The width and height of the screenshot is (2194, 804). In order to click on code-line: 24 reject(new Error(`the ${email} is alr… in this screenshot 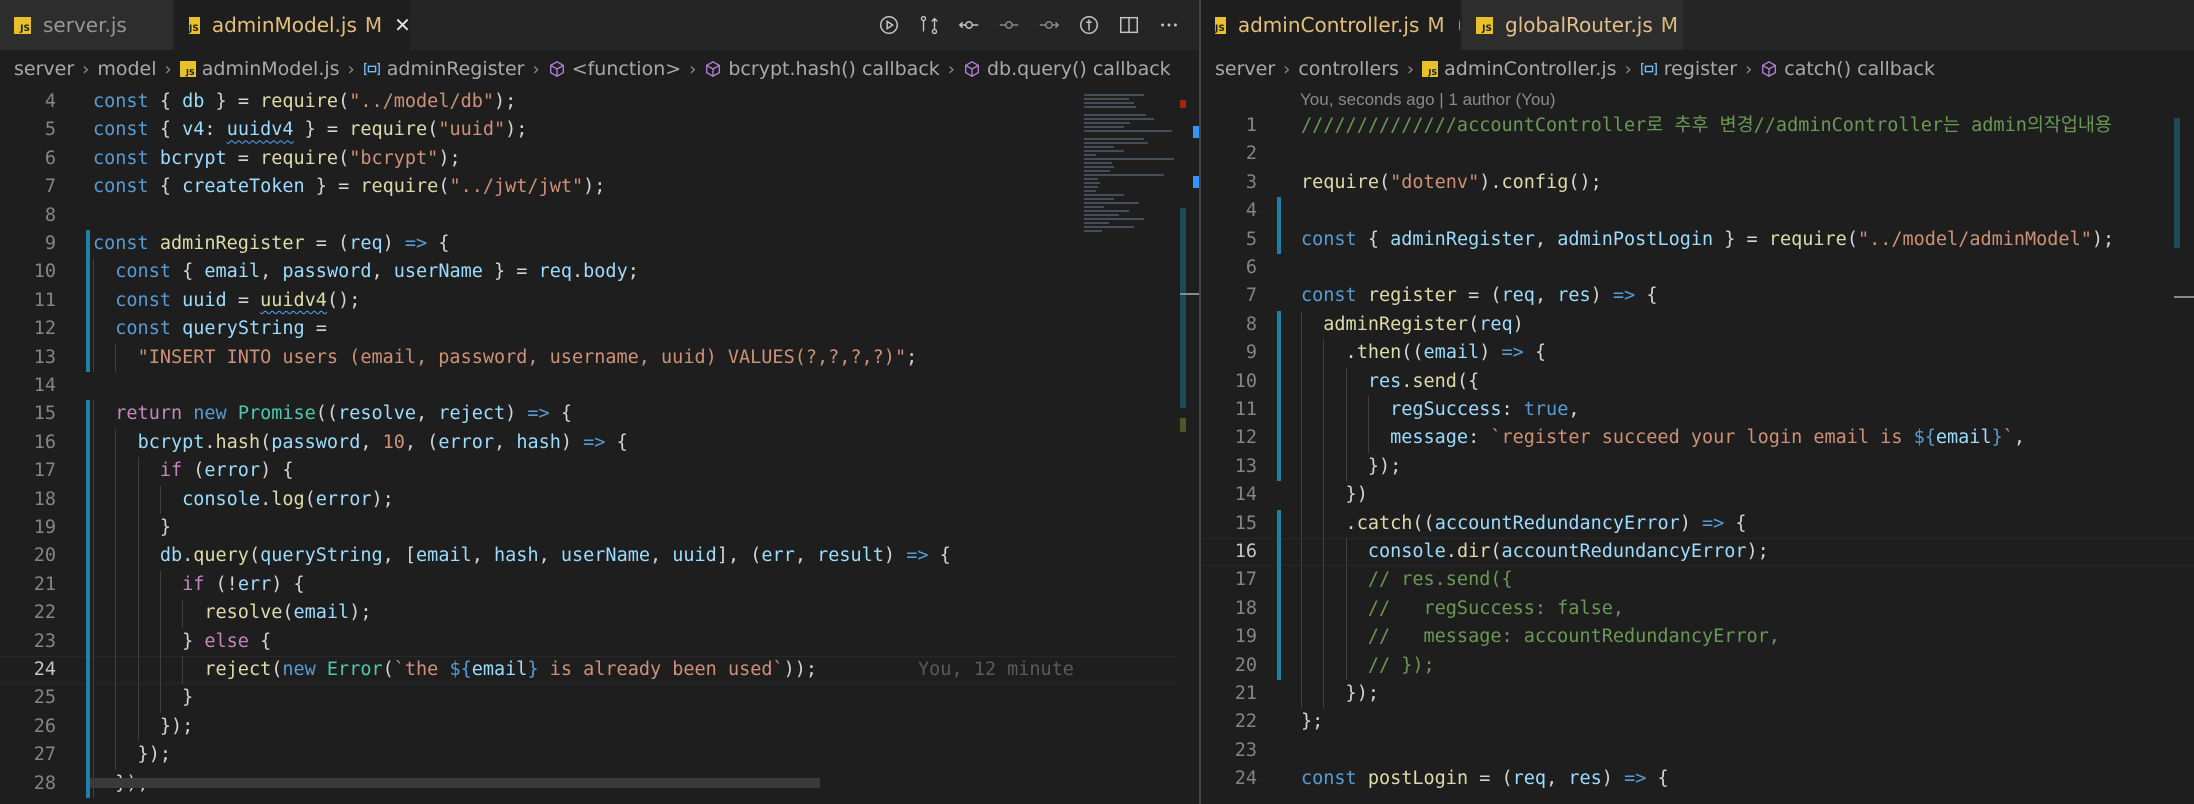, I will do `click(599, 670)`.